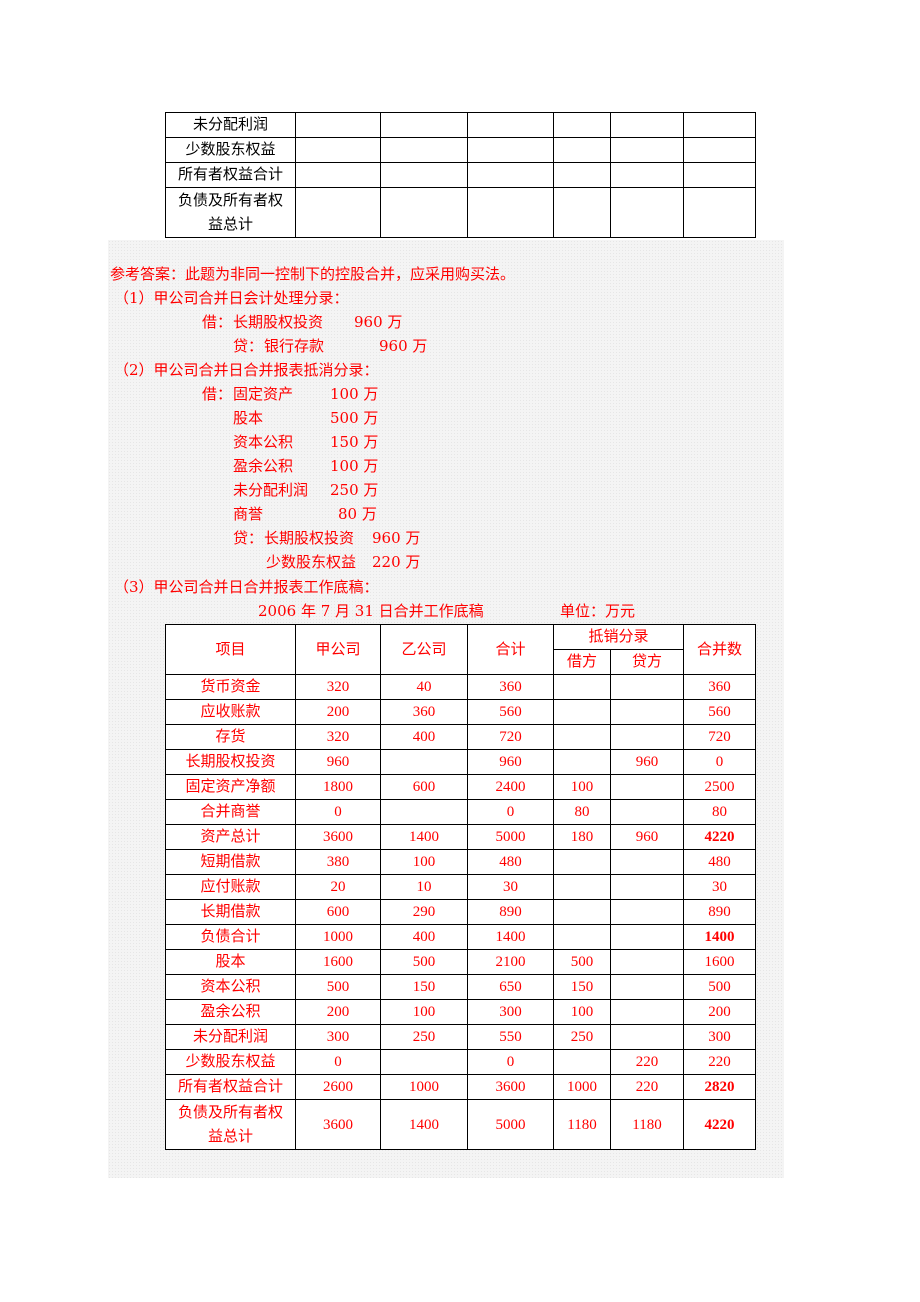 Image resolution: width=920 pixels, height=1302 pixels. Describe the element at coordinates (720, 887) in the screenshot. I see `consolidated-cell: 30` at that location.